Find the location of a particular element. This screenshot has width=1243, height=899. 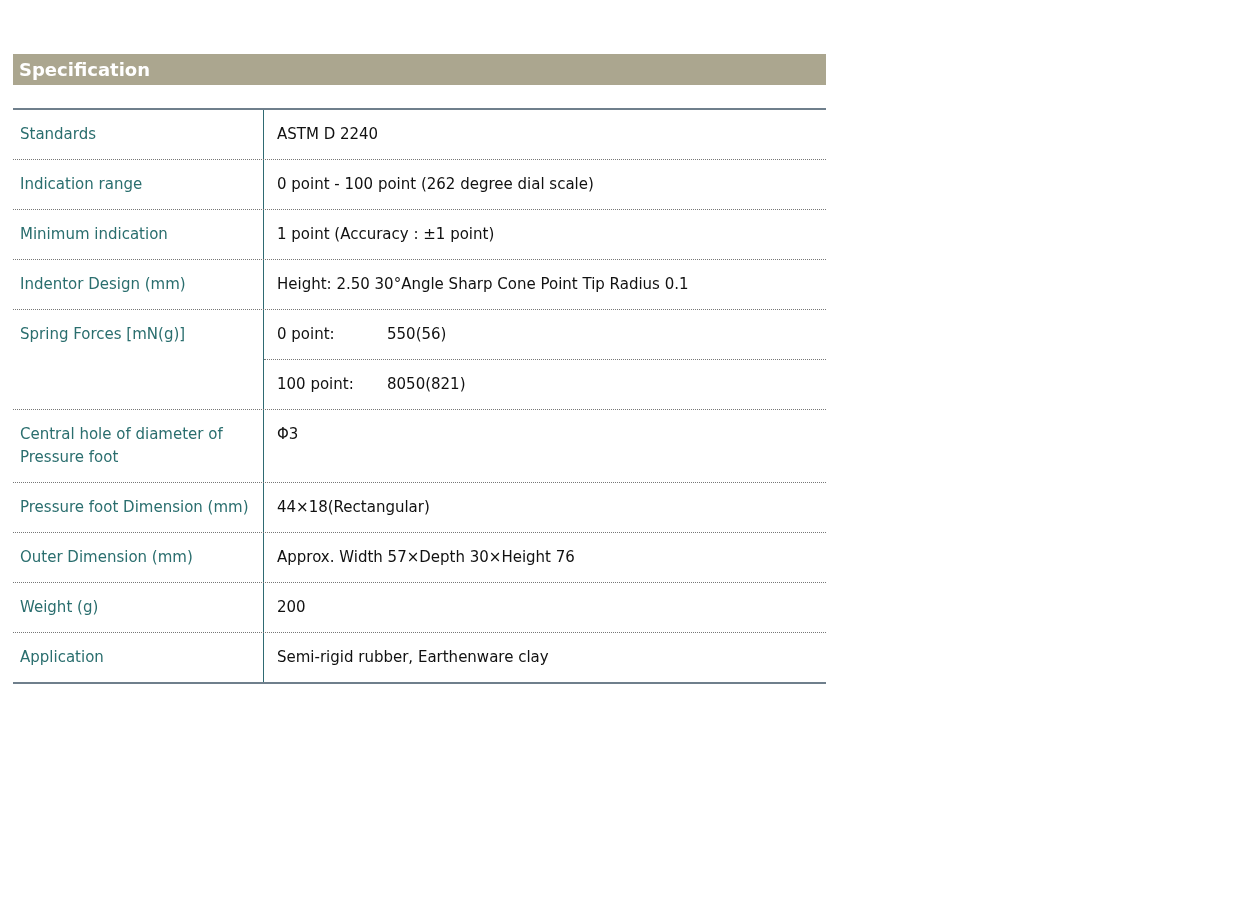

spec-value: Semi-rigid rubber, Earthenware clay is located at coordinates (413, 657).